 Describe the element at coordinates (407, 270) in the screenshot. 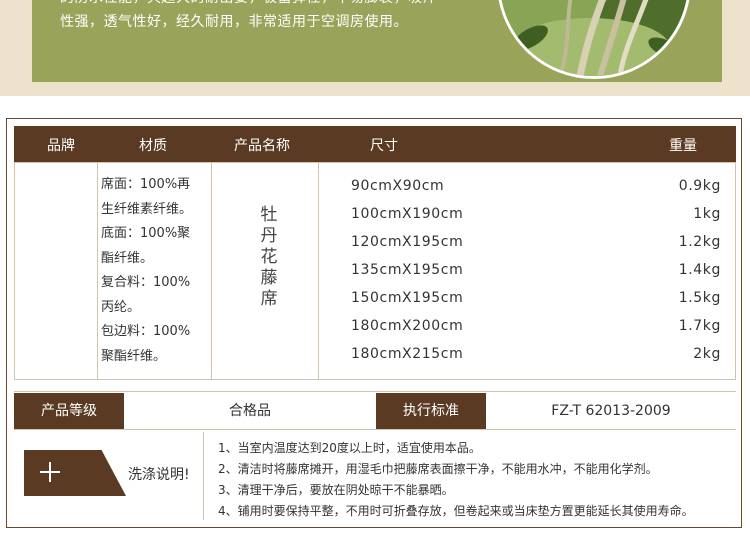

I see `size-row: 135cmX195cm` at that location.